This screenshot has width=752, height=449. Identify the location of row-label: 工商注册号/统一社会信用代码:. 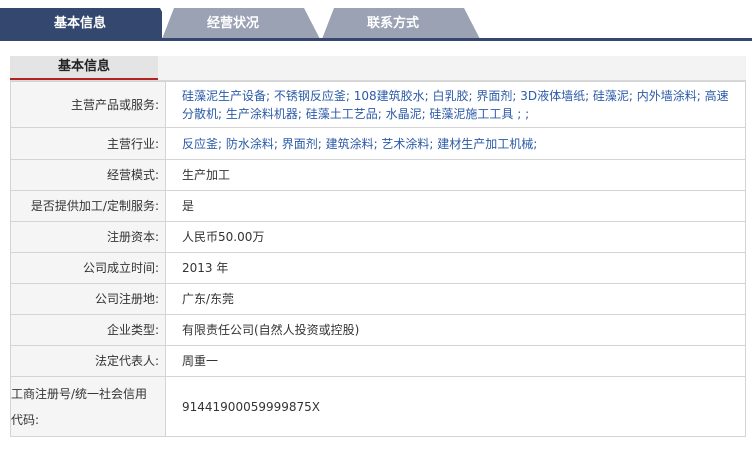
(88, 406).